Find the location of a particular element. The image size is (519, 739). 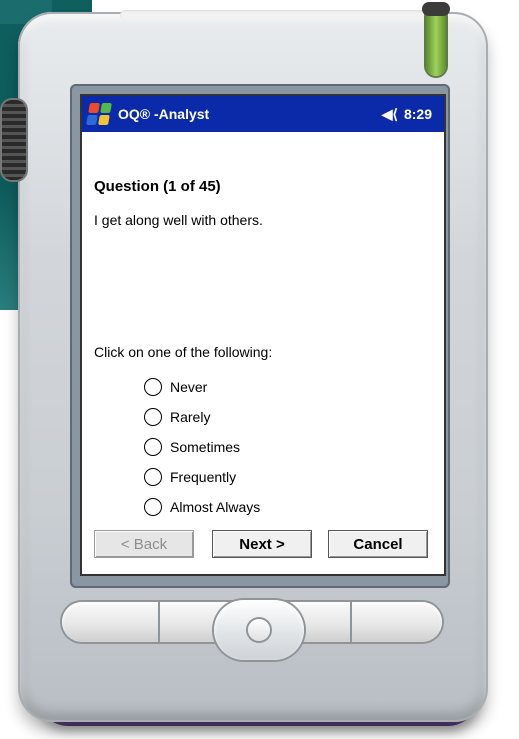

option-sometimes: Sometimes is located at coordinates (269, 447).